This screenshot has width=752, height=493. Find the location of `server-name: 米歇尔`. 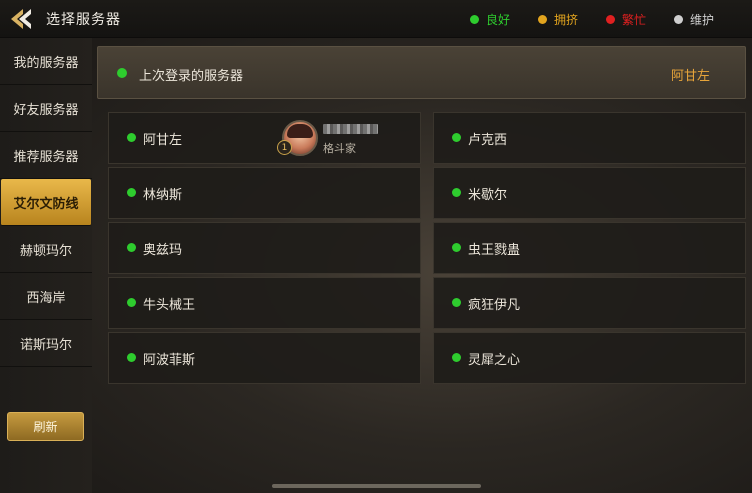

server-name: 米歇尔 is located at coordinates (488, 195).